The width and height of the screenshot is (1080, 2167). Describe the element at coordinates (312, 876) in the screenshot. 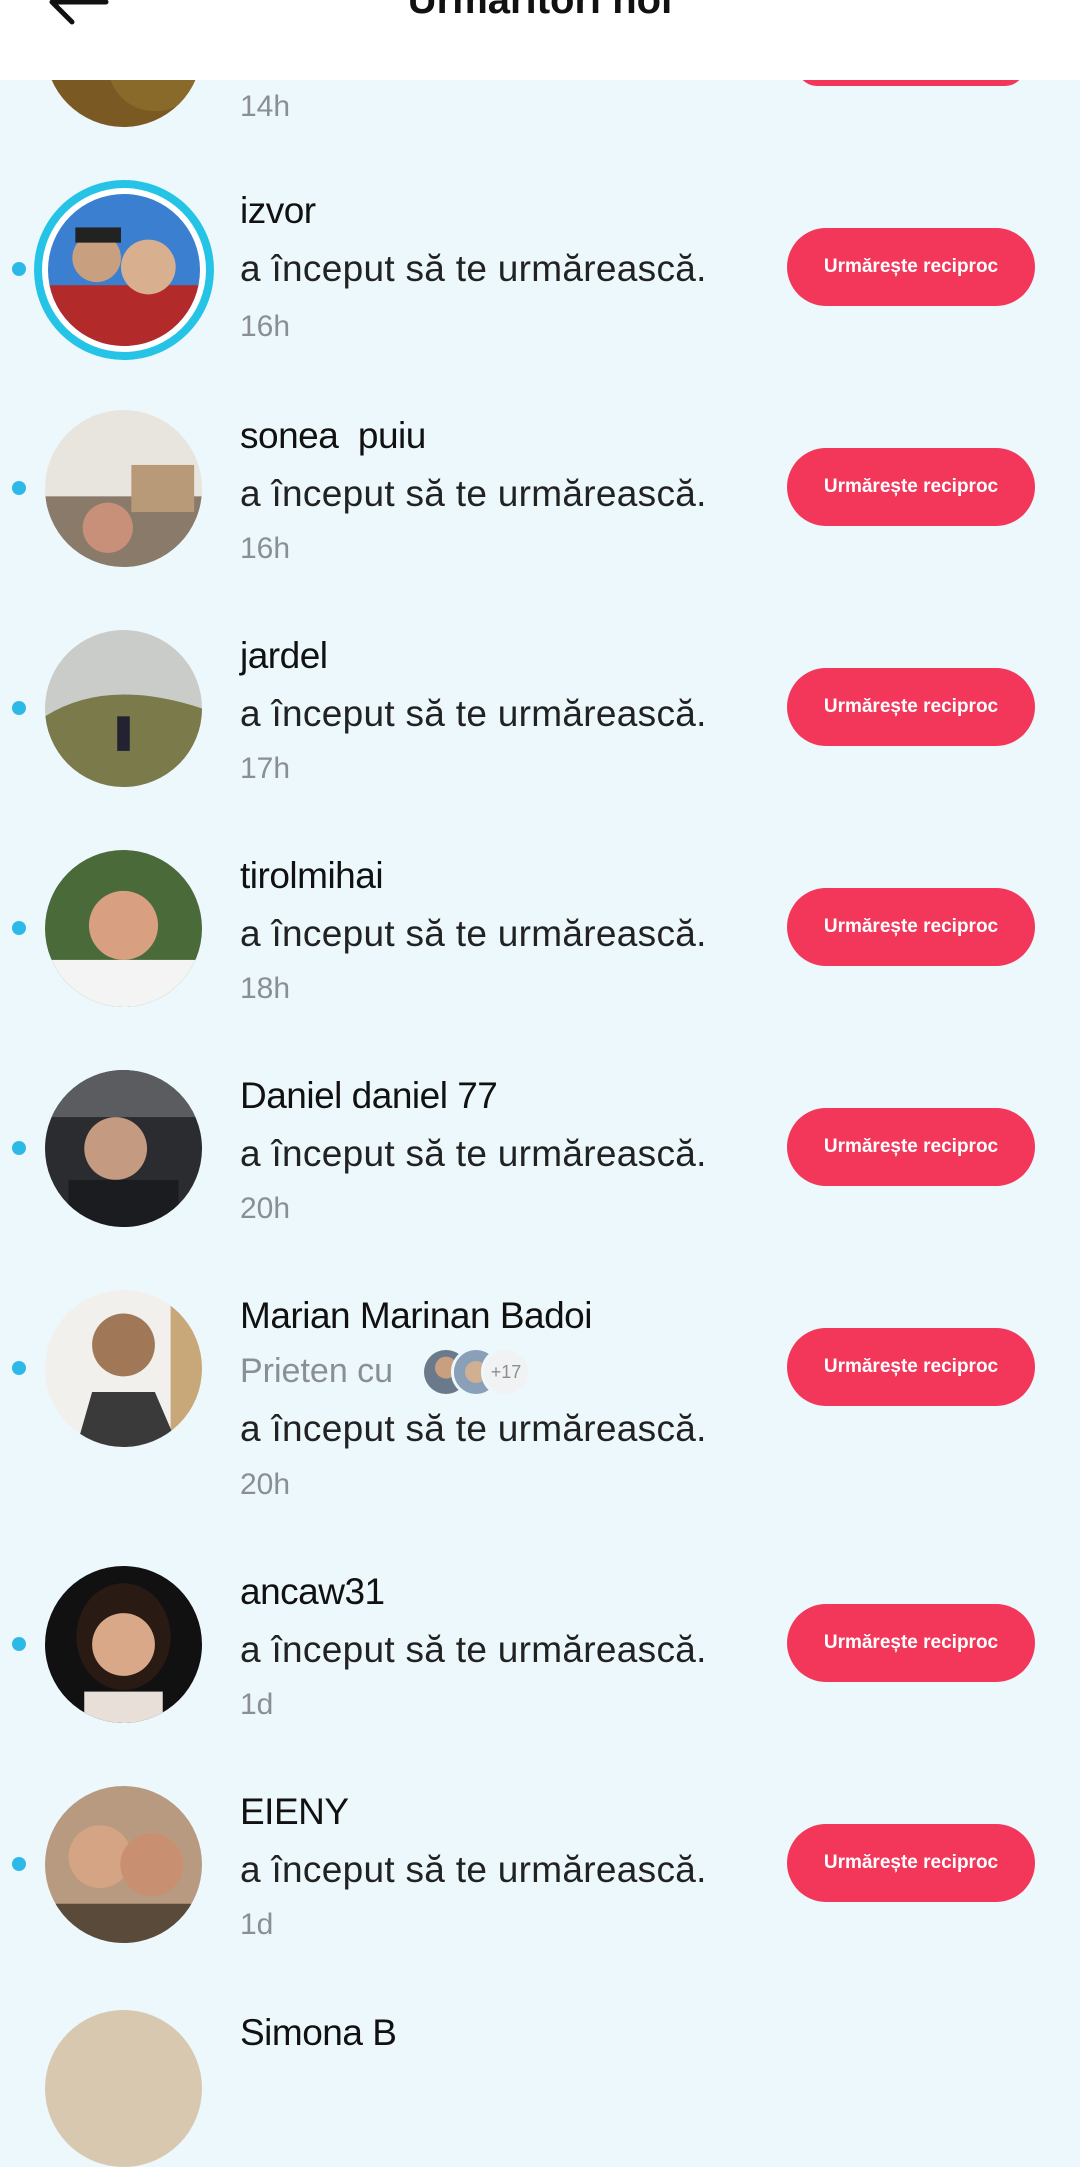

I see `username: tirolmihai` at that location.